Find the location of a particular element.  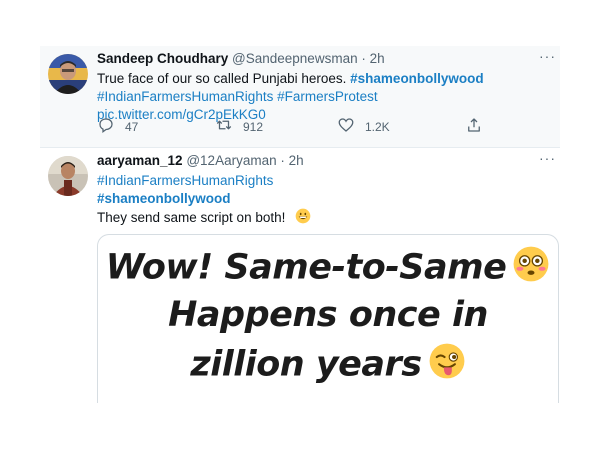

display-name: Sandeep Choudhary is located at coordinates (162, 58).